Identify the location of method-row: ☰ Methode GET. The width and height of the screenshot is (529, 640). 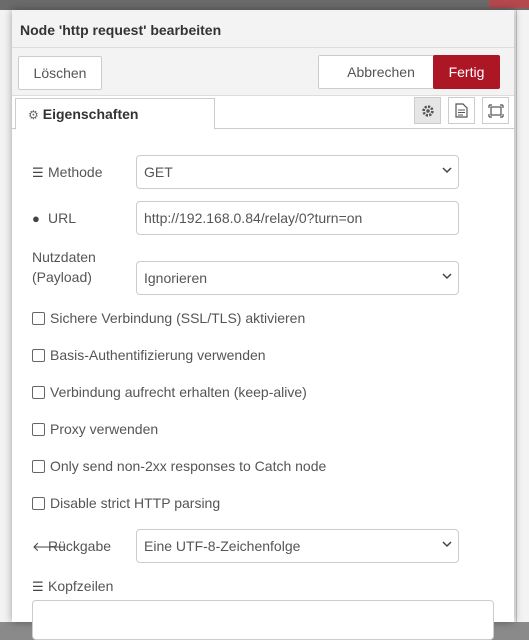
(247, 172).